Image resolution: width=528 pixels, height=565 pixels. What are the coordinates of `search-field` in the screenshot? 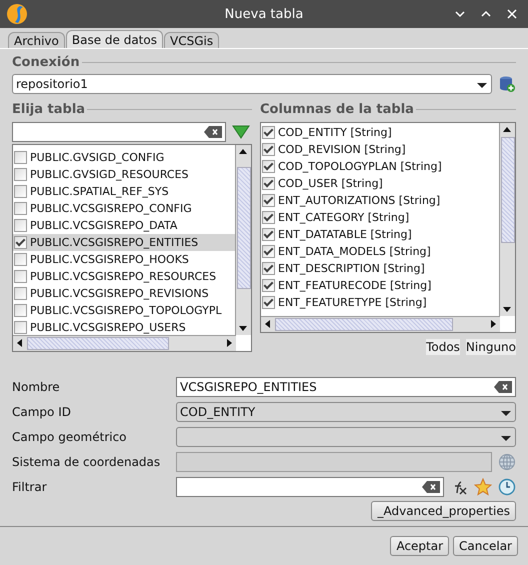 It's located at (119, 132).